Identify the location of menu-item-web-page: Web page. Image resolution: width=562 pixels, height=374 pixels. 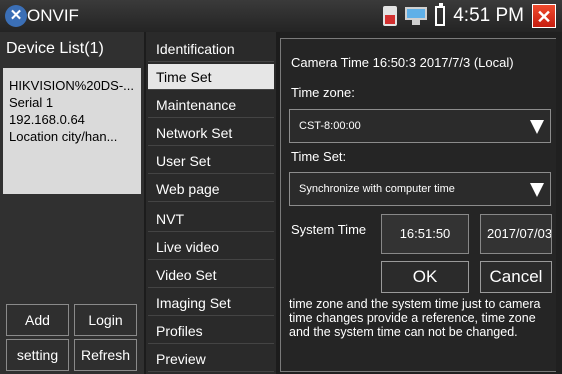
(211, 189).